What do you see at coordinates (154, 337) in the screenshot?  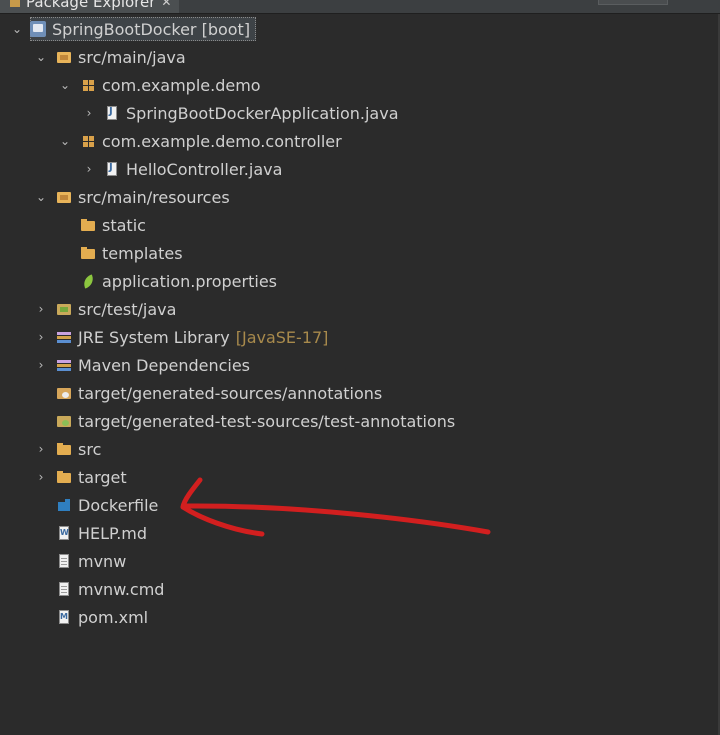 I see `tree-item-label: JRE System Library` at bounding box center [154, 337].